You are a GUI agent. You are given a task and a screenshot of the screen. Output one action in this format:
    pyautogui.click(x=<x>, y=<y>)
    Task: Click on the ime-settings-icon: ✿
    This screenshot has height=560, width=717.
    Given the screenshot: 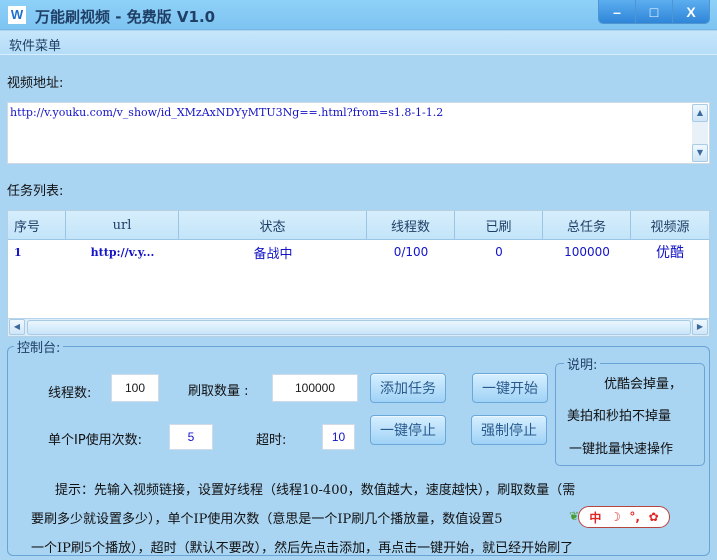 What is the action you would take?
    pyautogui.click(x=654, y=517)
    